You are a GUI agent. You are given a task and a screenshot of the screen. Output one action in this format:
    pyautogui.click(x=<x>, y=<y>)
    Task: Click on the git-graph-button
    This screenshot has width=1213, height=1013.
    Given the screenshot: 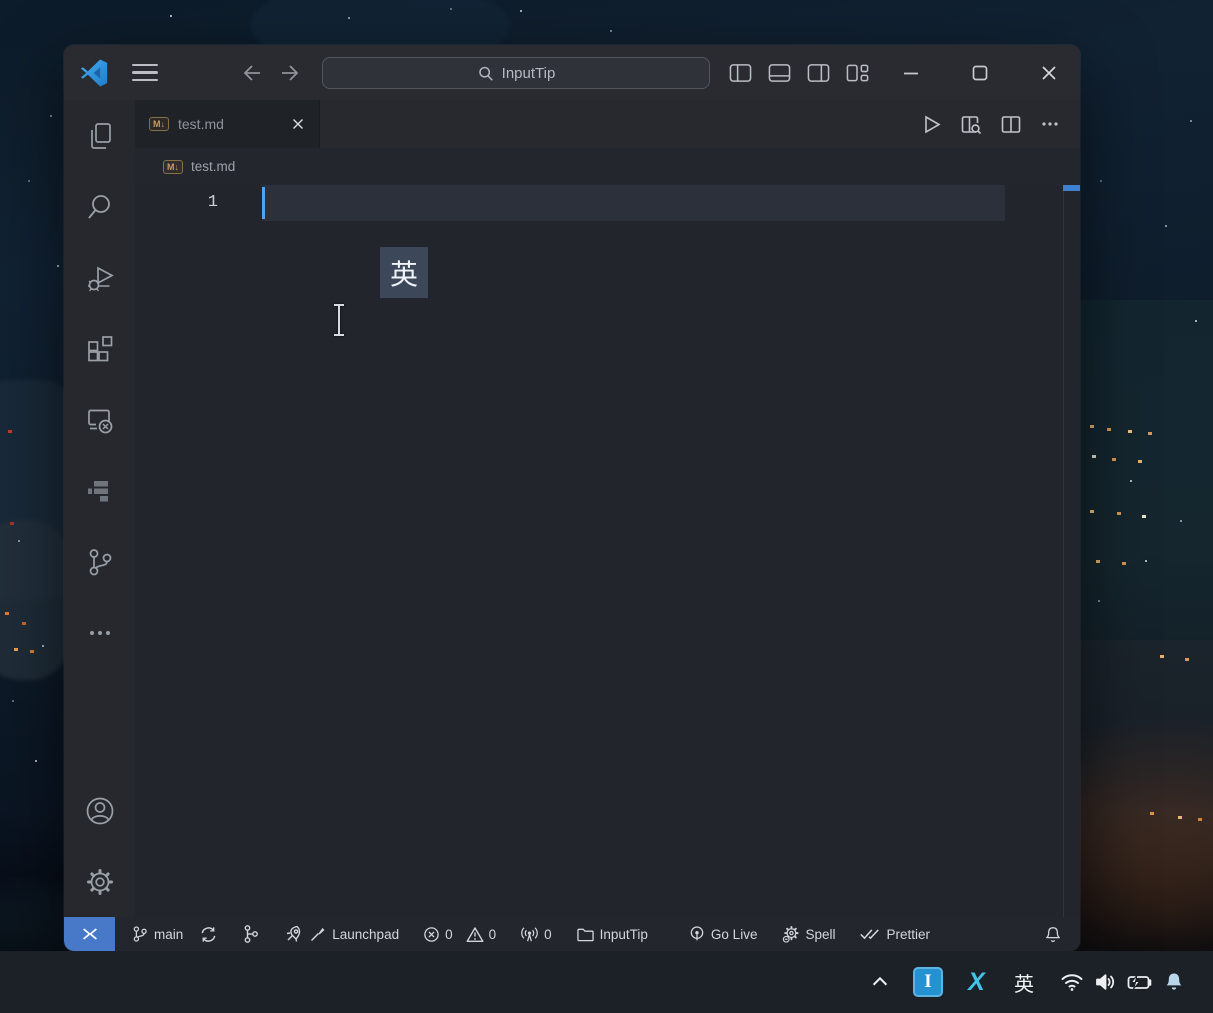 What is the action you would take?
    pyautogui.click(x=251, y=934)
    